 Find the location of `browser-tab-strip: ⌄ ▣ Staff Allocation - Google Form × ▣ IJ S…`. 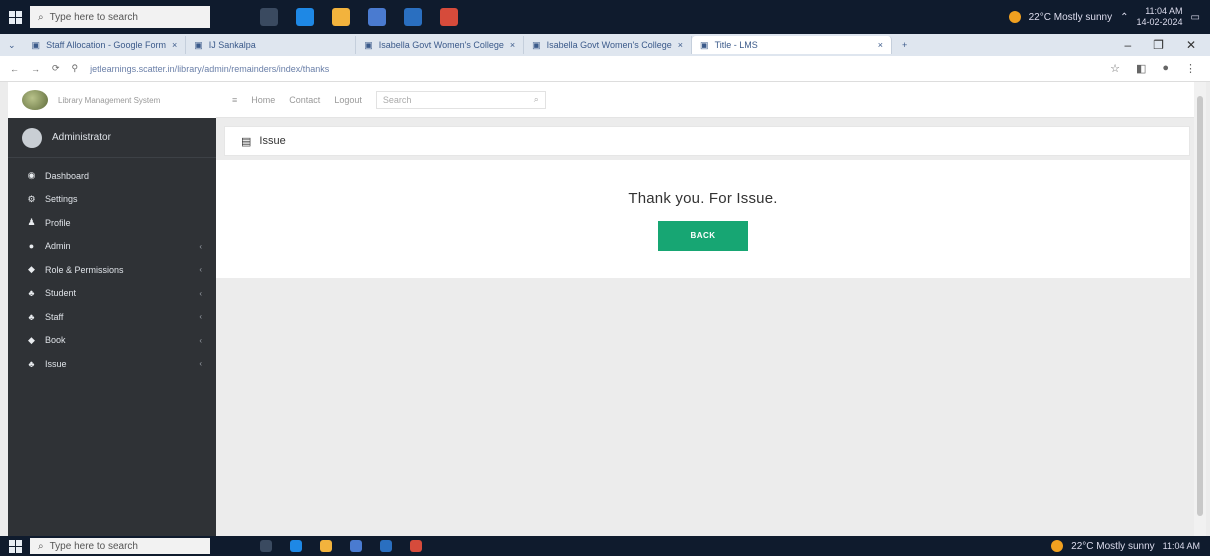

browser-tab-strip: ⌄ ▣ Staff Allocation - Google Form × ▣ IJ S… is located at coordinates (605, 45).